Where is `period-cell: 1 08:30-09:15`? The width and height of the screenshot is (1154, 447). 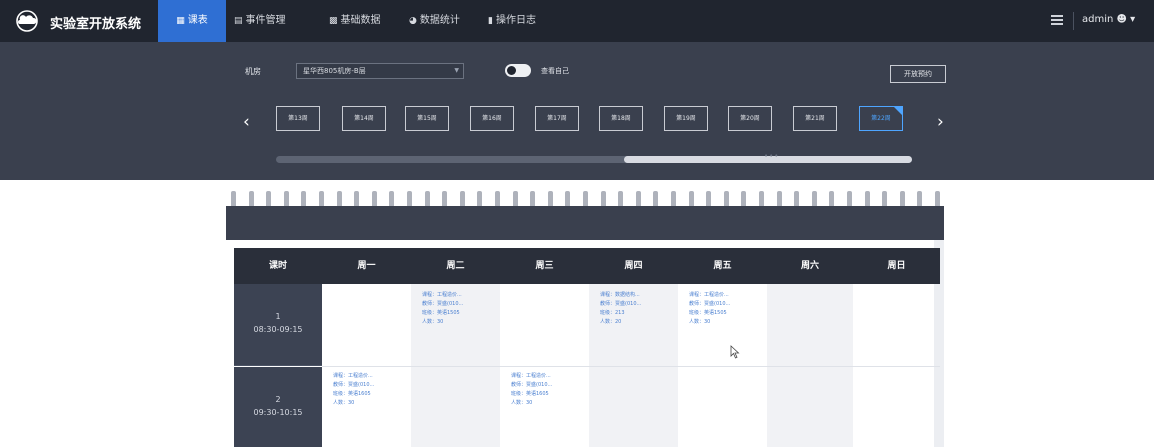 period-cell: 1 08:30-09:15 is located at coordinates (278, 325).